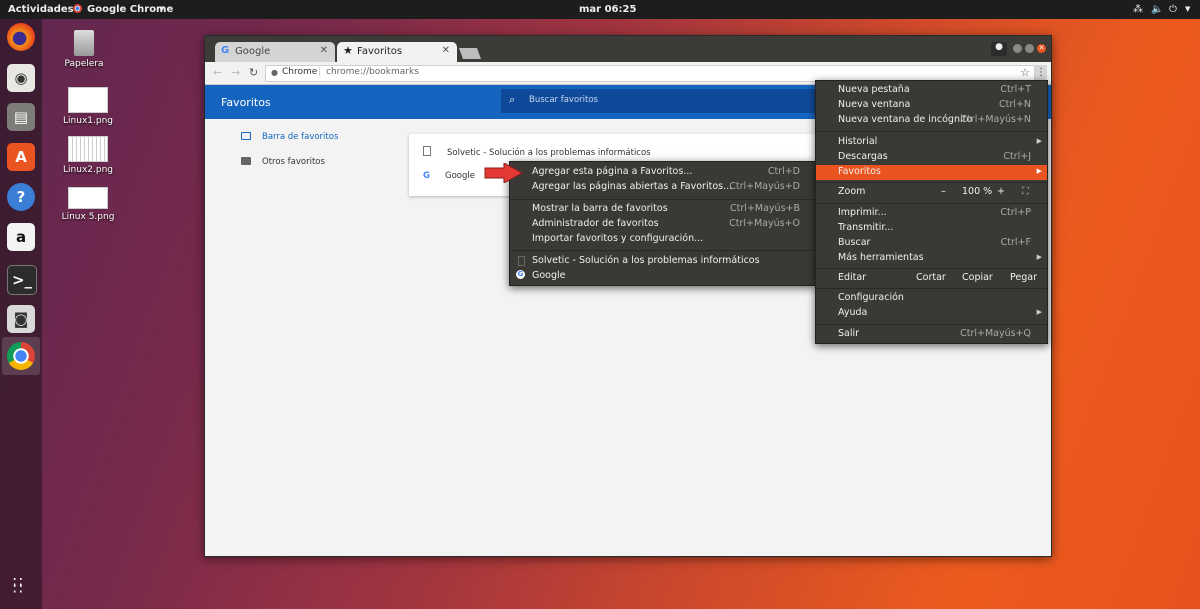 This screenshot has width=1200, height=609. What do you see at coordinates (931, 277) in the screenshot?
I see `cut-button: Cortar` at bounding box center [931, 277].